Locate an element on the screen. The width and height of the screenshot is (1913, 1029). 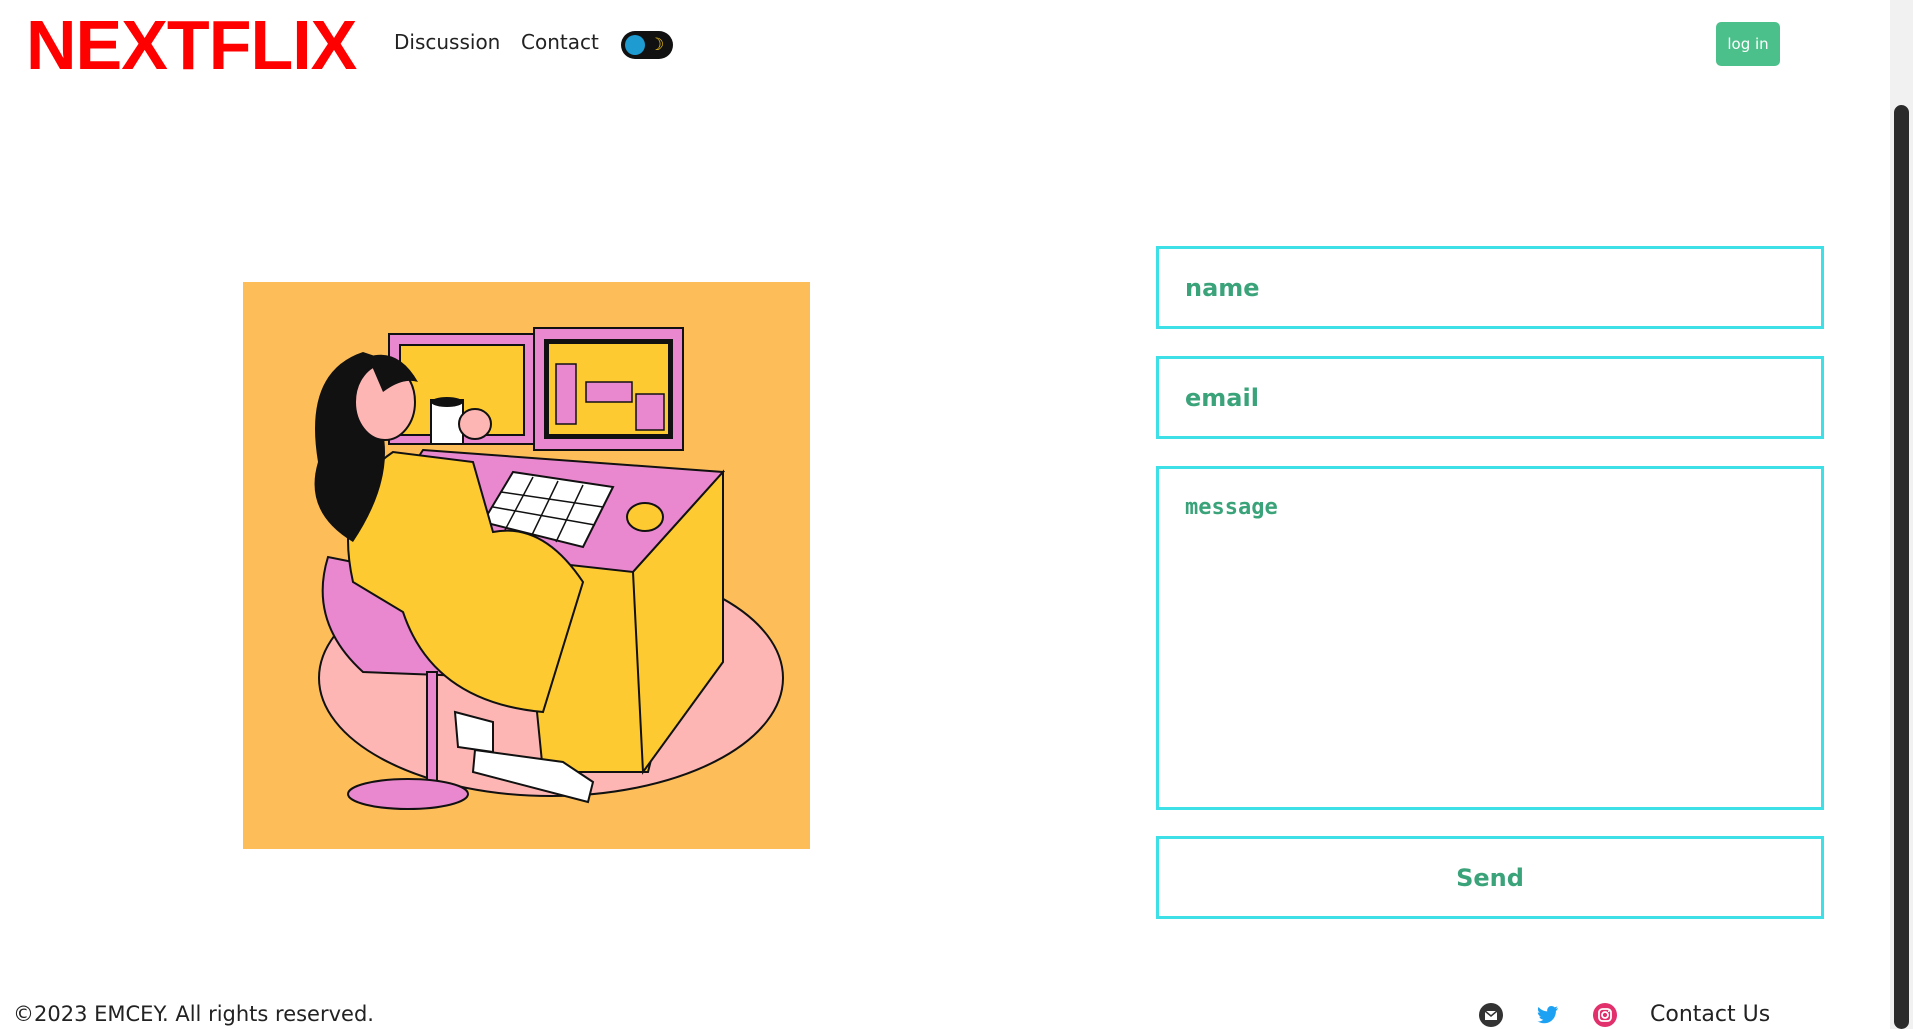
name-input is located at coordinates (1490, 287).